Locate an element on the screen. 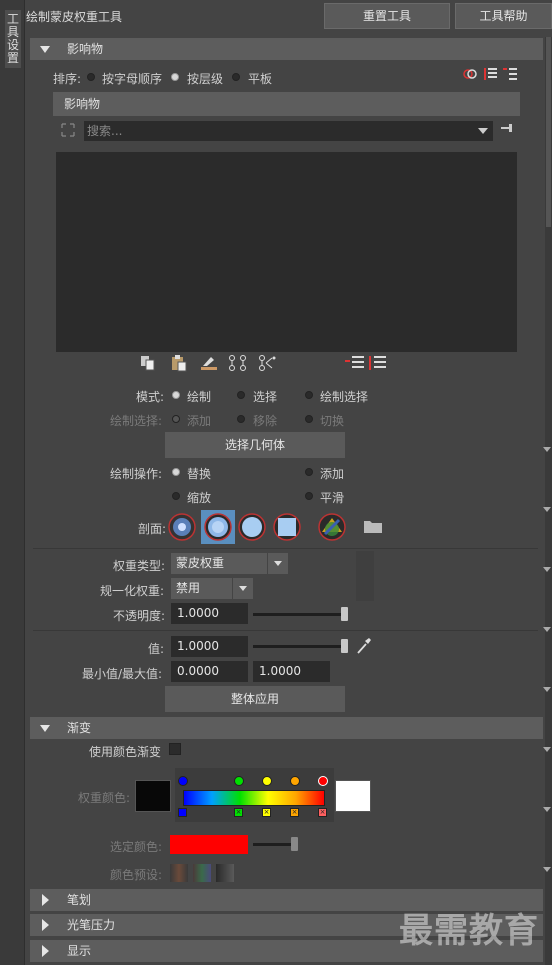  op-replace-radio is located at coordinates (176, 472).